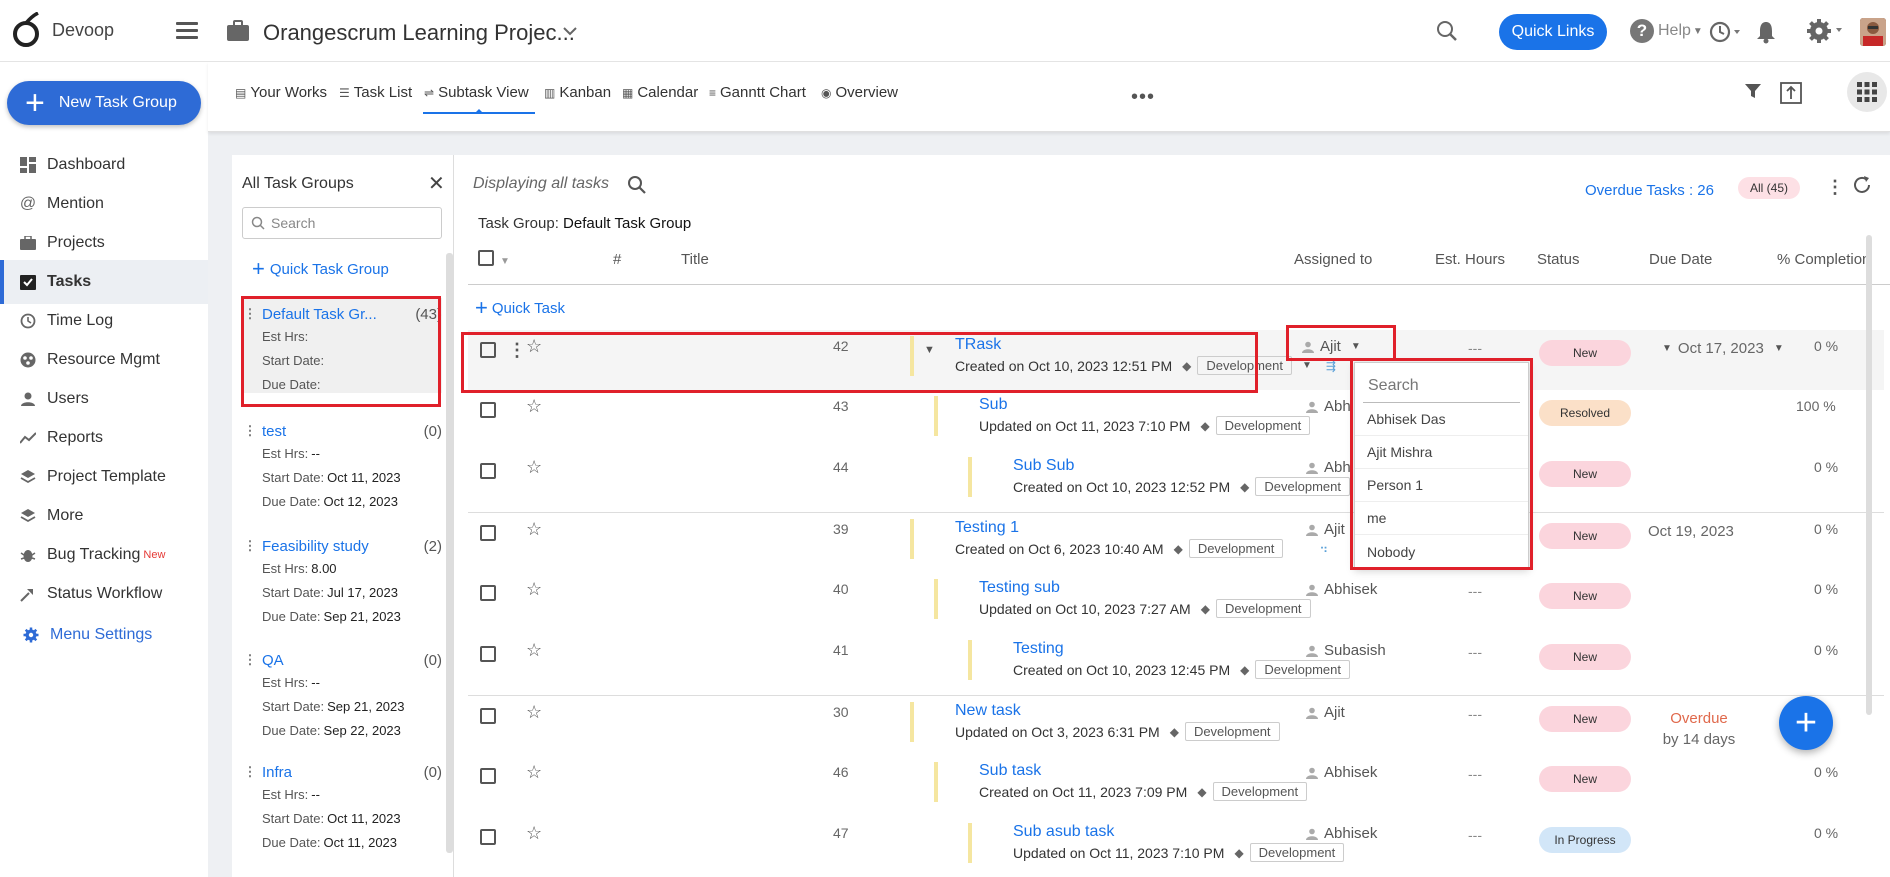 The width and height of the screenshot is (1890, 877). Describe the element at coordinates (436, 183) in the screenshot. I see `close-icon: ✕` at that location.